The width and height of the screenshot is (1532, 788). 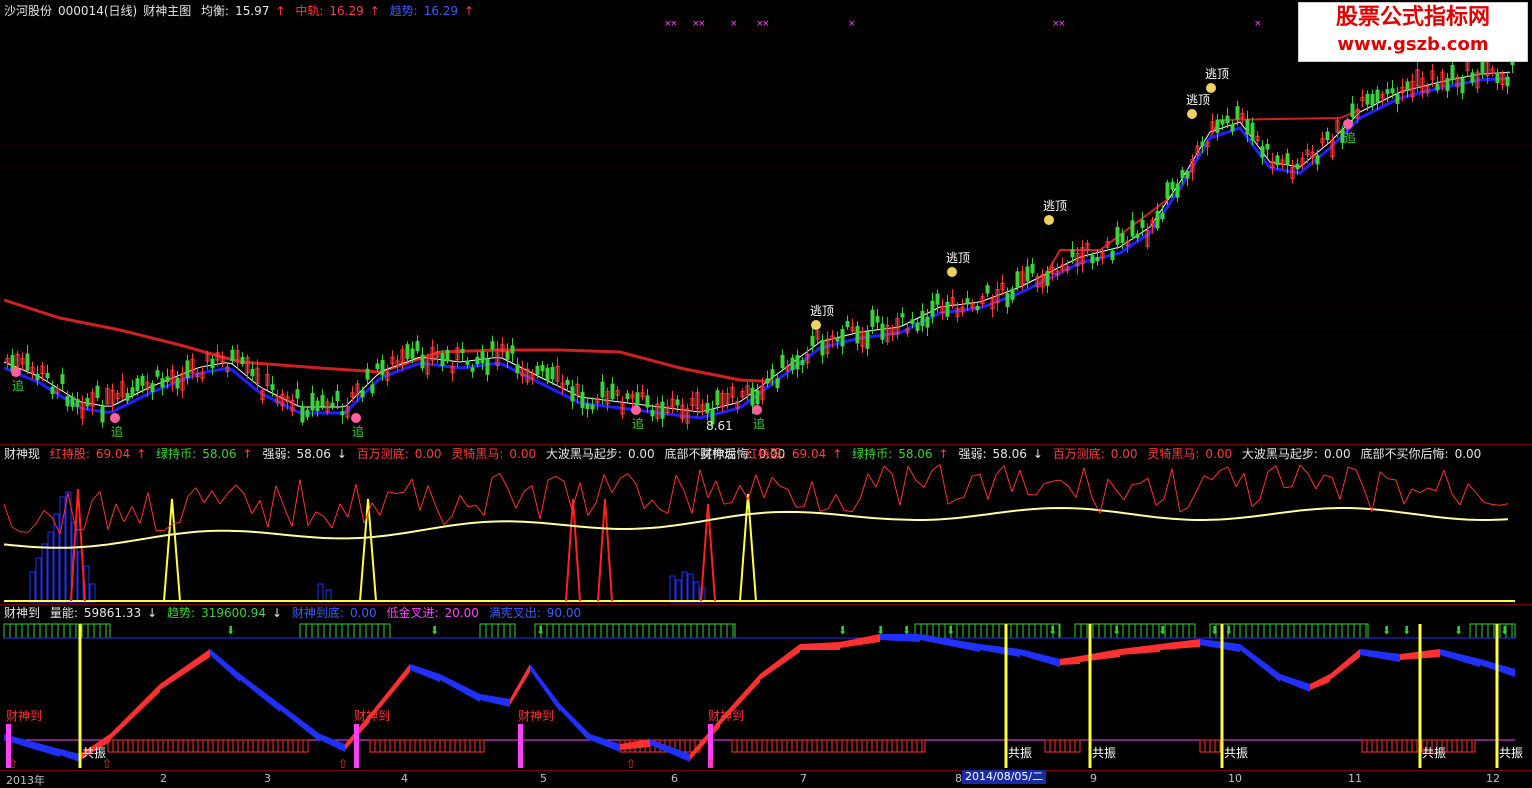 I want to click on horse-value: 0.00, so click(x=522, y=454).